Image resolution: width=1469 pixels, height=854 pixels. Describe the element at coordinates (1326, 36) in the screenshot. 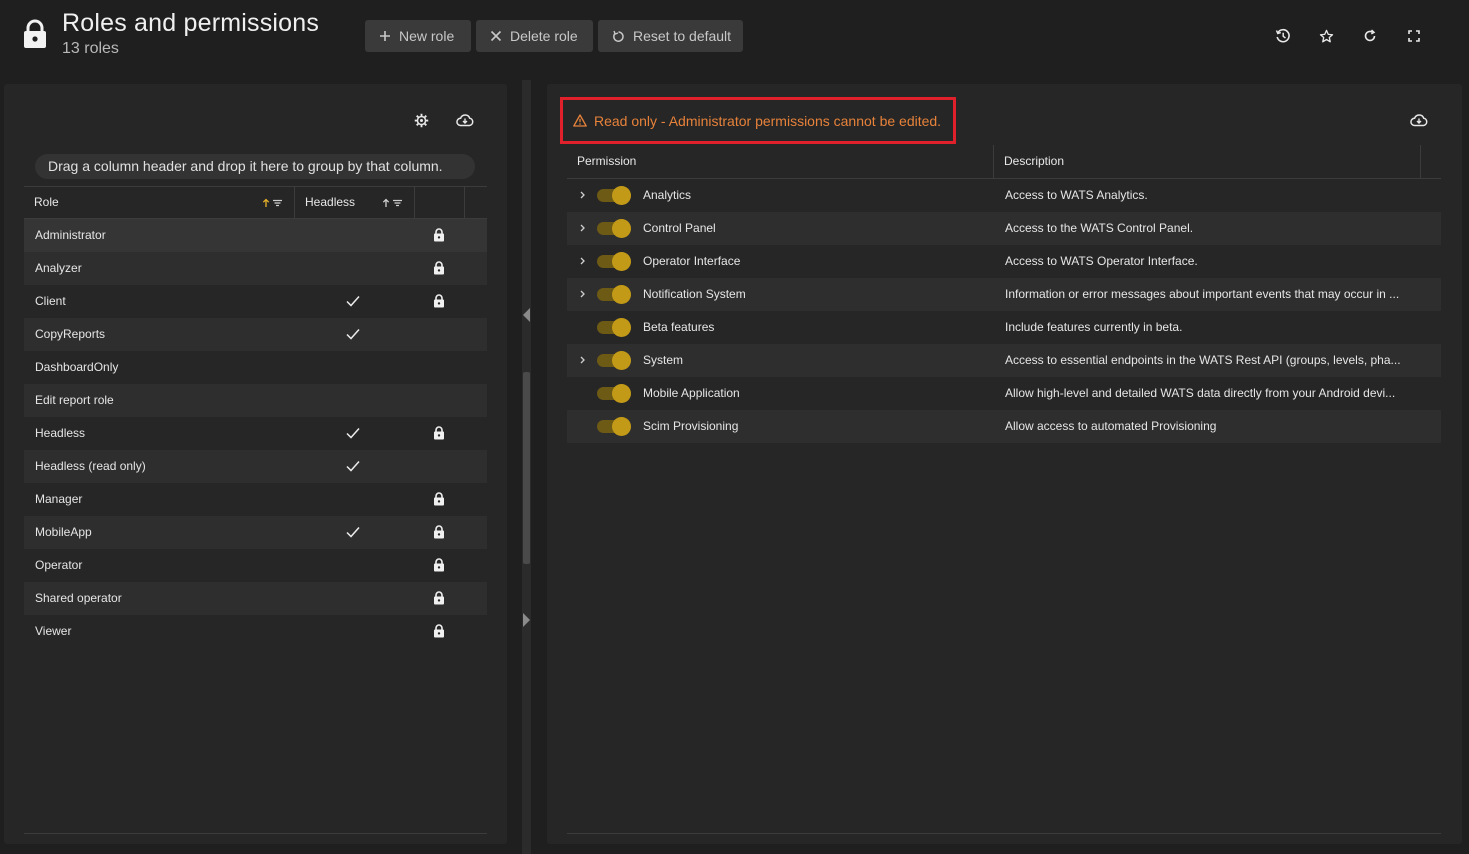

I see `star-icon` at that location.